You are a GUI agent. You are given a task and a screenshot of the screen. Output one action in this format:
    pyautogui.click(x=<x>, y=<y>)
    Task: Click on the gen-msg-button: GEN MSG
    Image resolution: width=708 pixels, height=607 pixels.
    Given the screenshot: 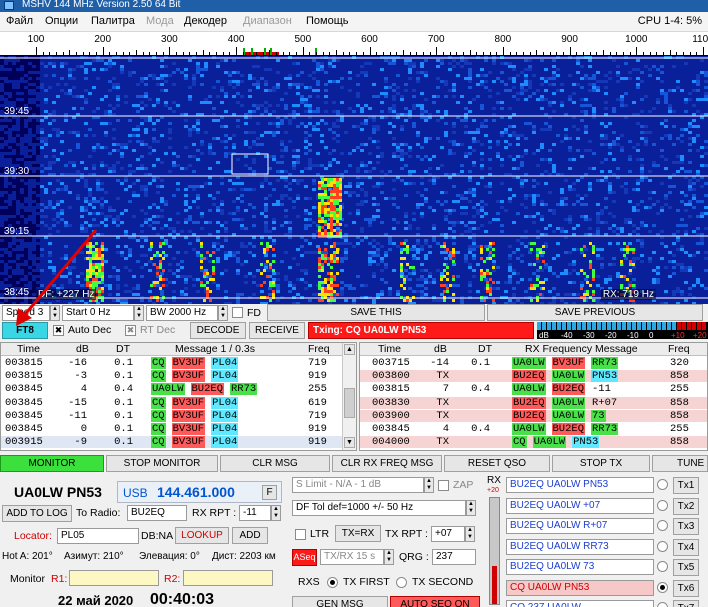 What is the action you would take?
    pyautogui.click(x=340, y=601)
    